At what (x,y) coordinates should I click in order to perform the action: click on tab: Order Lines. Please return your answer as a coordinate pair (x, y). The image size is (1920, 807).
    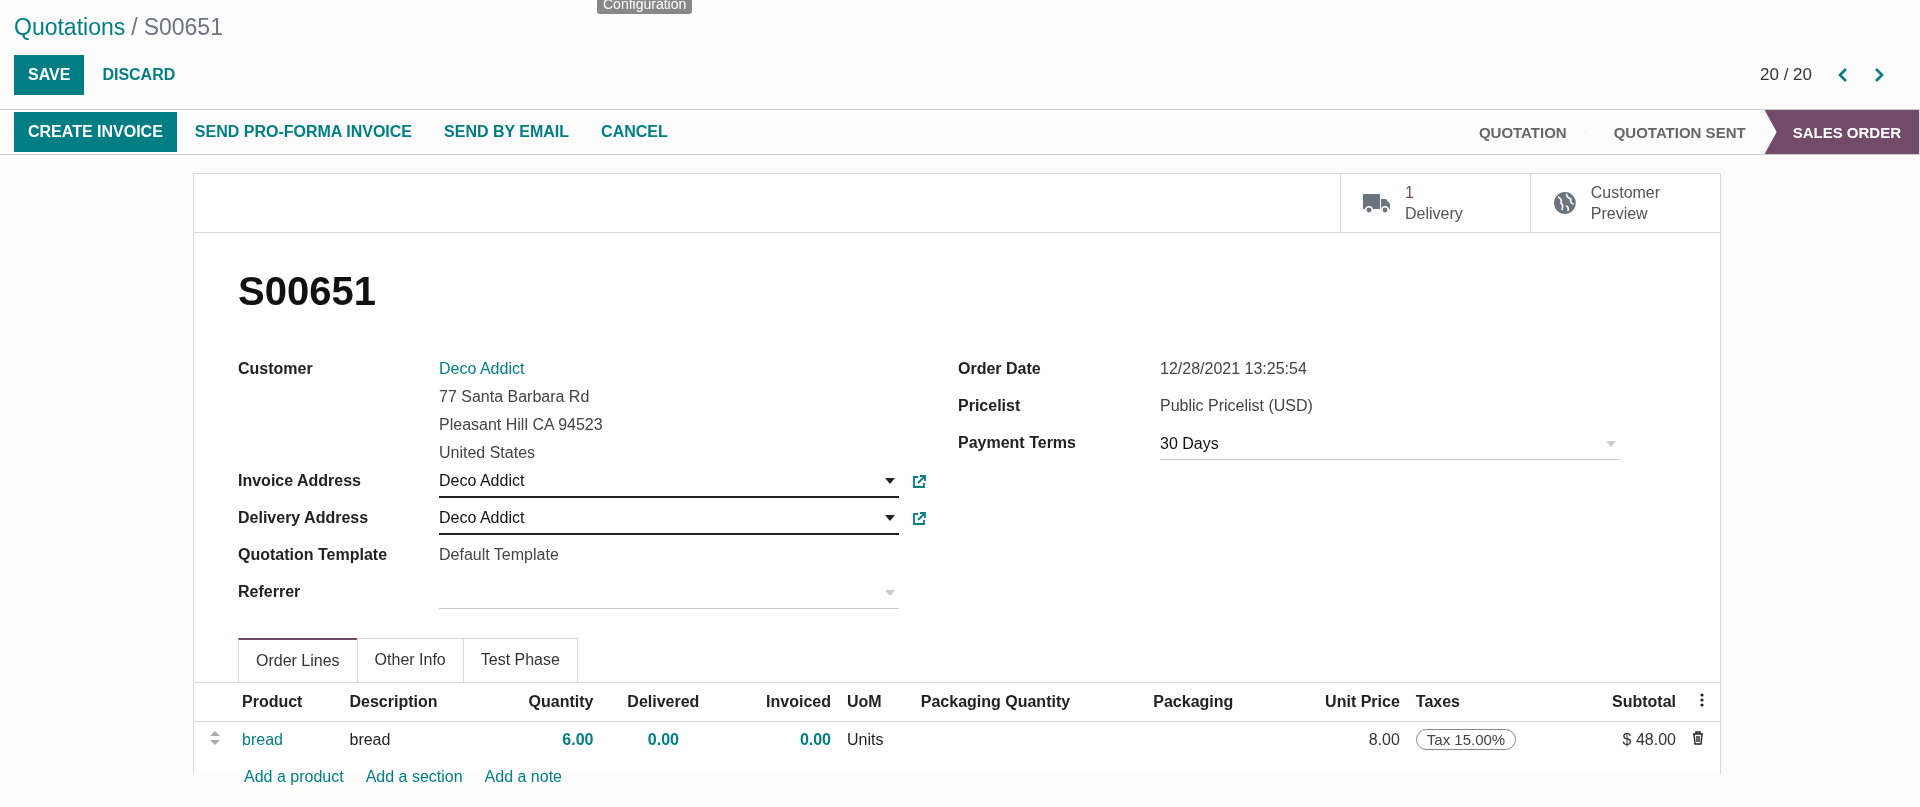
    Looking at the image, I should click on (298, 660).